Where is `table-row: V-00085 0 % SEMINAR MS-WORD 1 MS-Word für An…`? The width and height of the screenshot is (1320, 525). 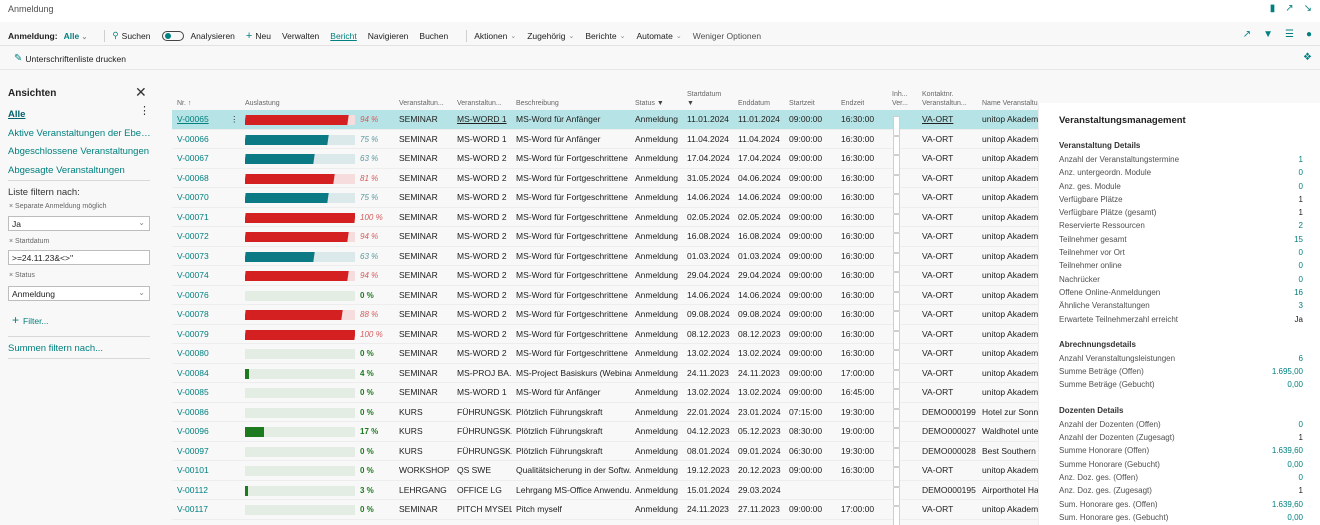 table-row: V-00085 0 % SEMINAR MS-WORD 1 MS-Word für An… is located at coordinates (605, 396).